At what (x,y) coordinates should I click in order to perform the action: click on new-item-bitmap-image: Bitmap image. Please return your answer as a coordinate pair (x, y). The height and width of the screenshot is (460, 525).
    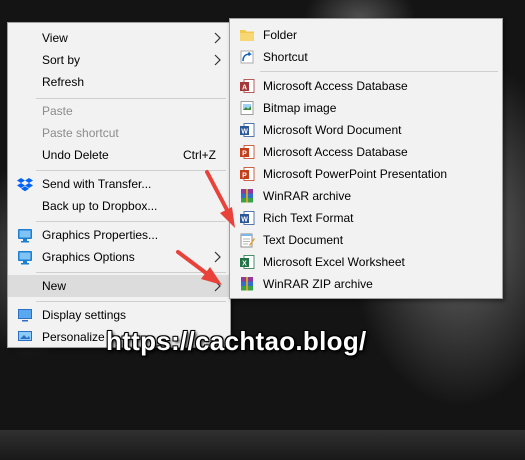
    Looking at the image, I should click on (366, 108).